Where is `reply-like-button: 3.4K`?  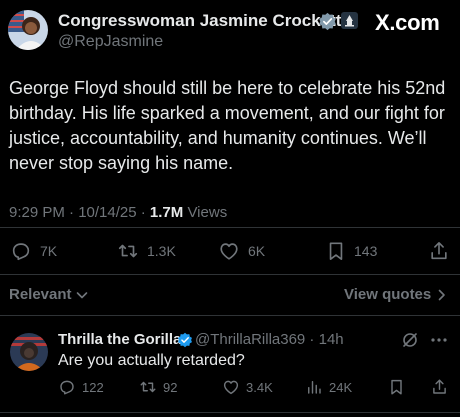
reply-like-button: 3.4K is located at coordinates (247, 387).